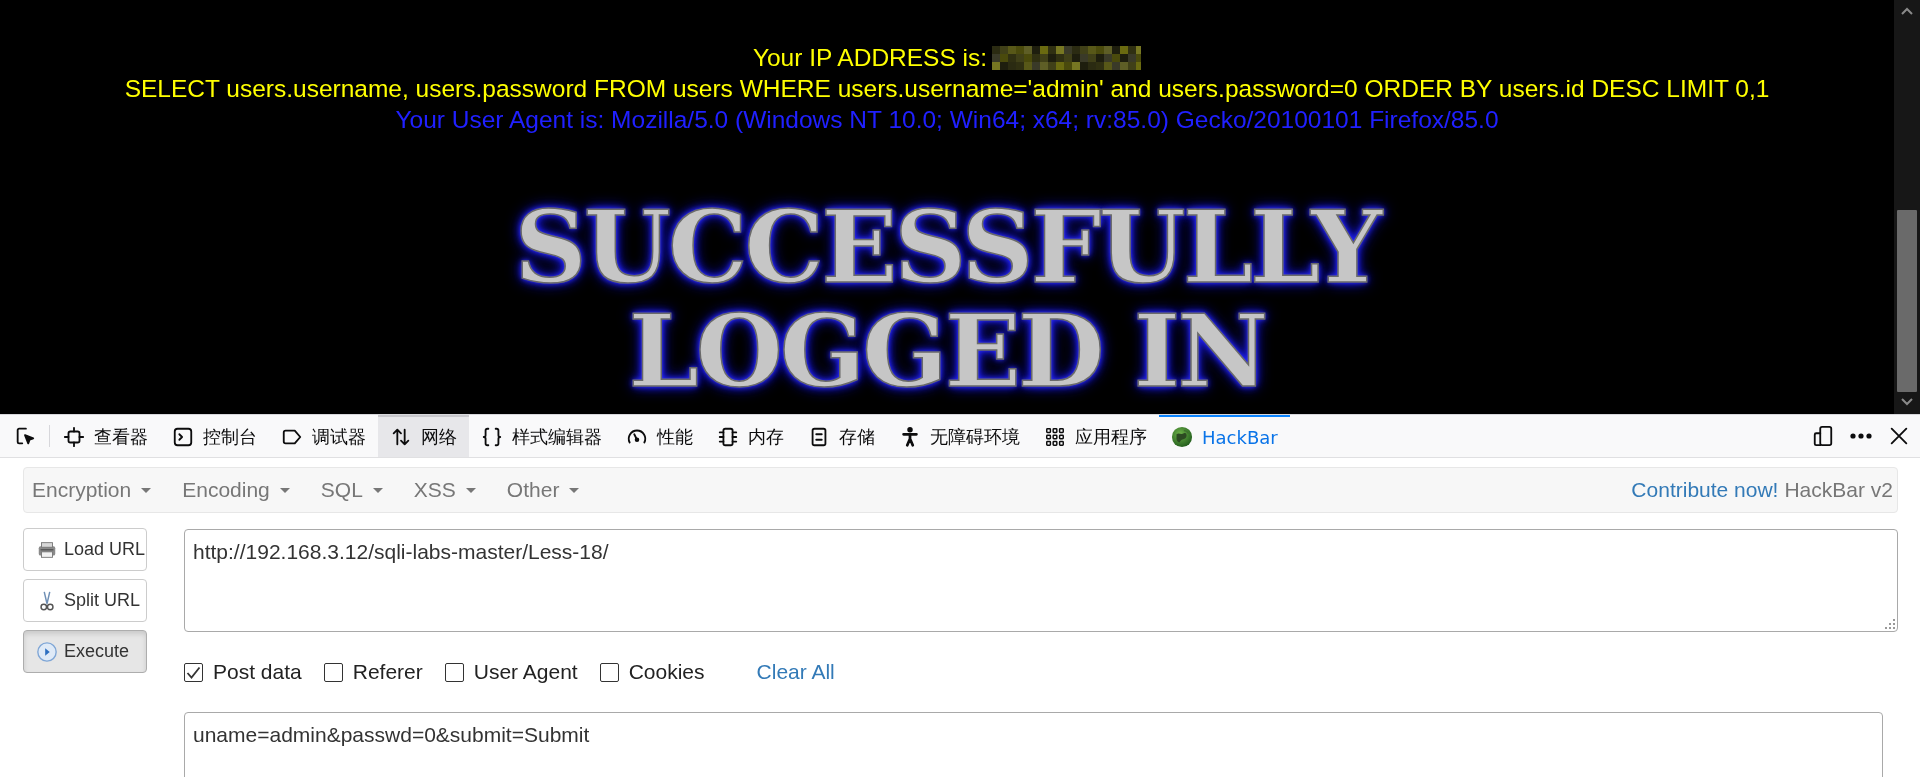 The width and height of the screenshot is (1920, 777). What do you see at coordinates (947, 247) in the screenshot?
I see `banner-text: SUCCESSFULLY` at bounding box center [947, 247].